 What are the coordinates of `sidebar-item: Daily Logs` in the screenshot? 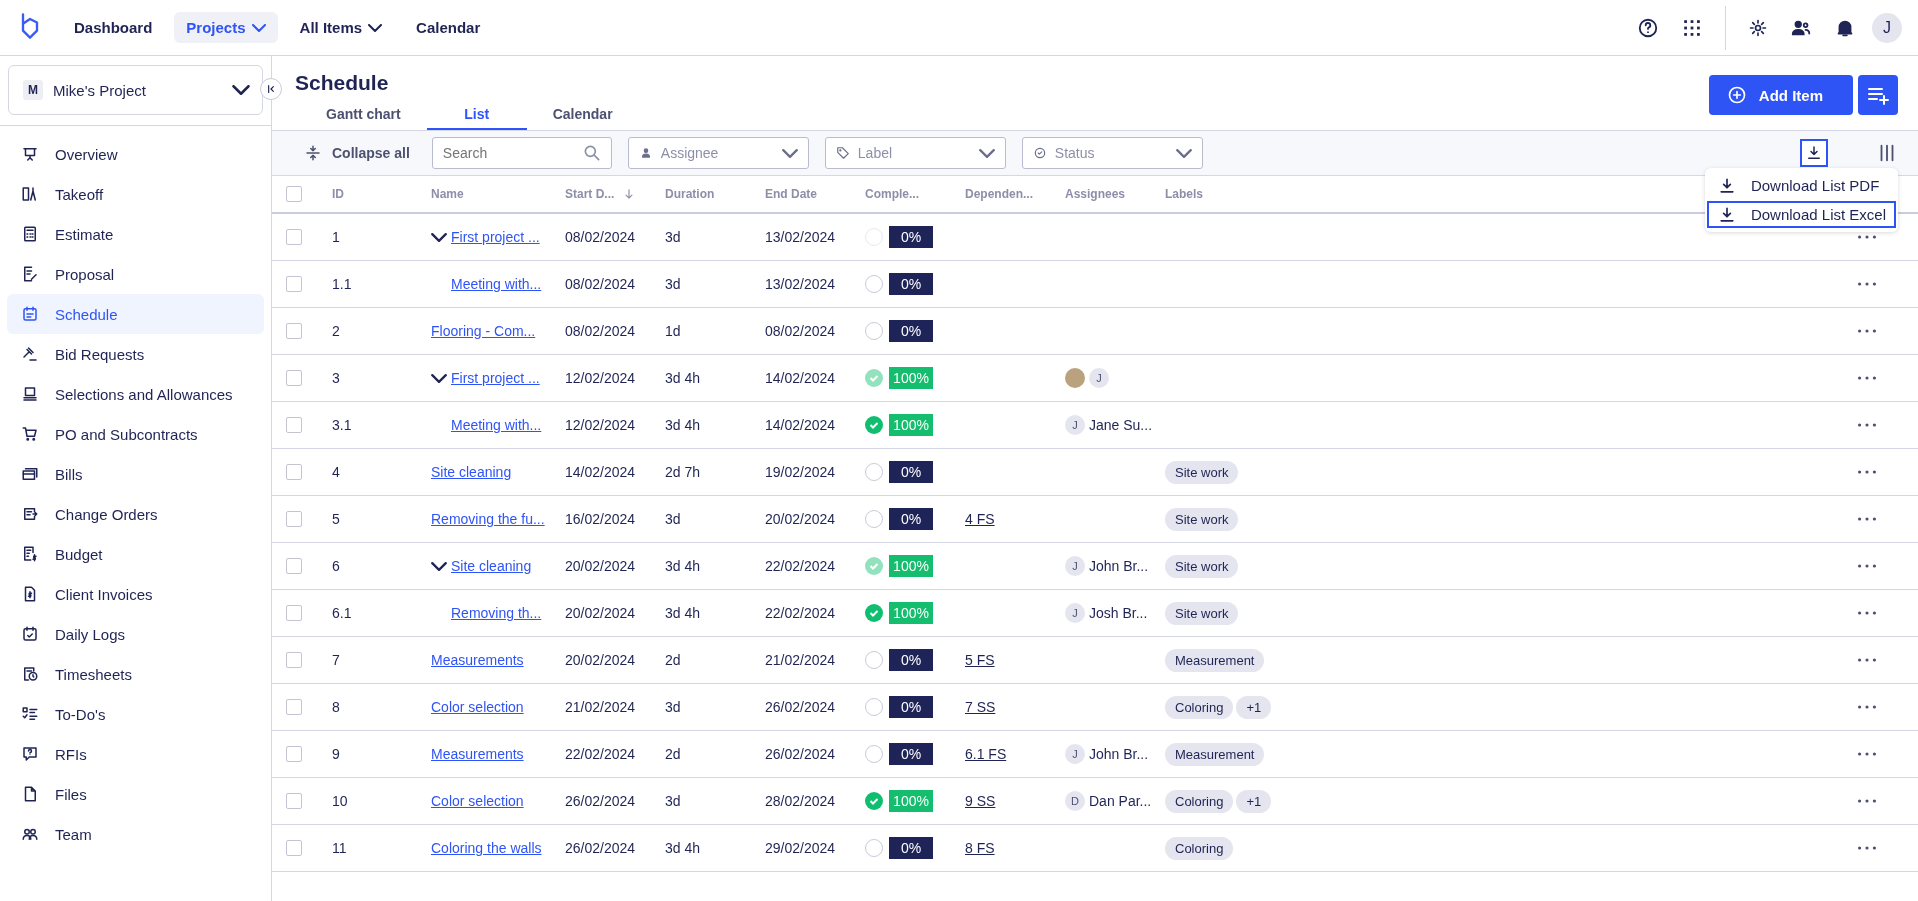 It's located at (135, 634).